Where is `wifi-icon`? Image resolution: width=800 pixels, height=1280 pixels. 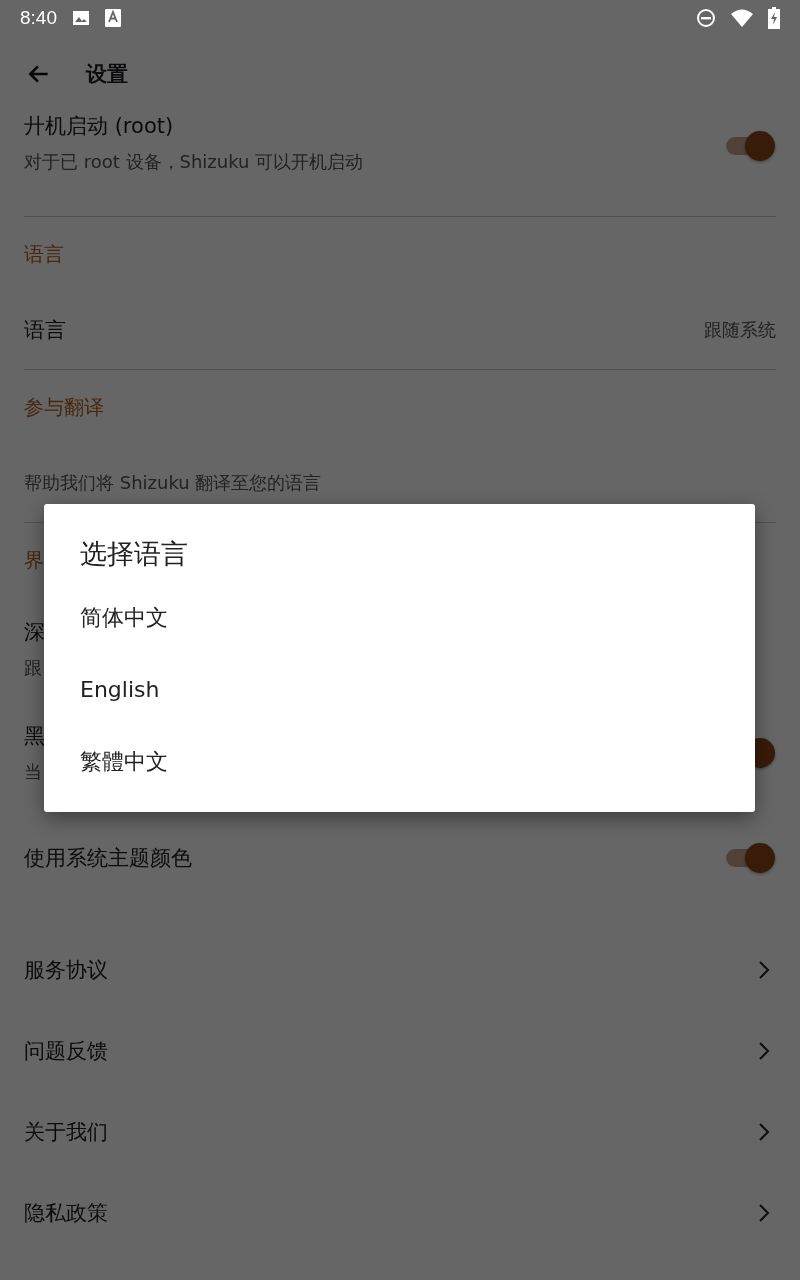
wifi-icon is located at coordinates (742, 18).